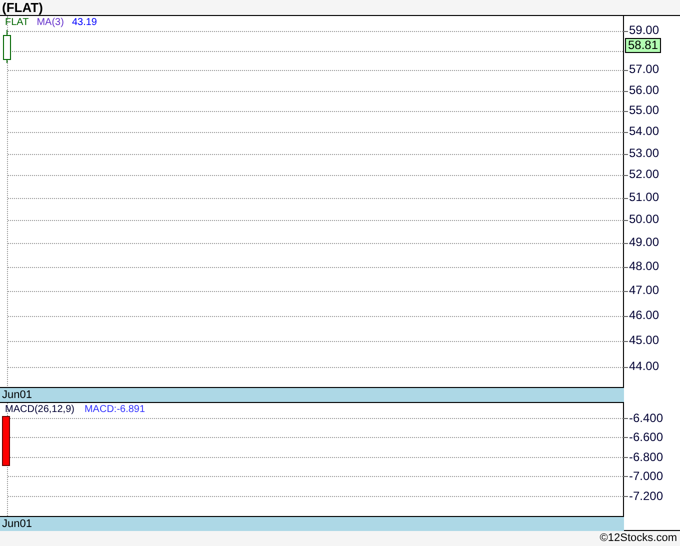 This screenshot has height=546, width=680. What do you see at coordinates (644, 290) in the screenshot?
I see `axis-label: 47.00` at bounding box center [644, 290].